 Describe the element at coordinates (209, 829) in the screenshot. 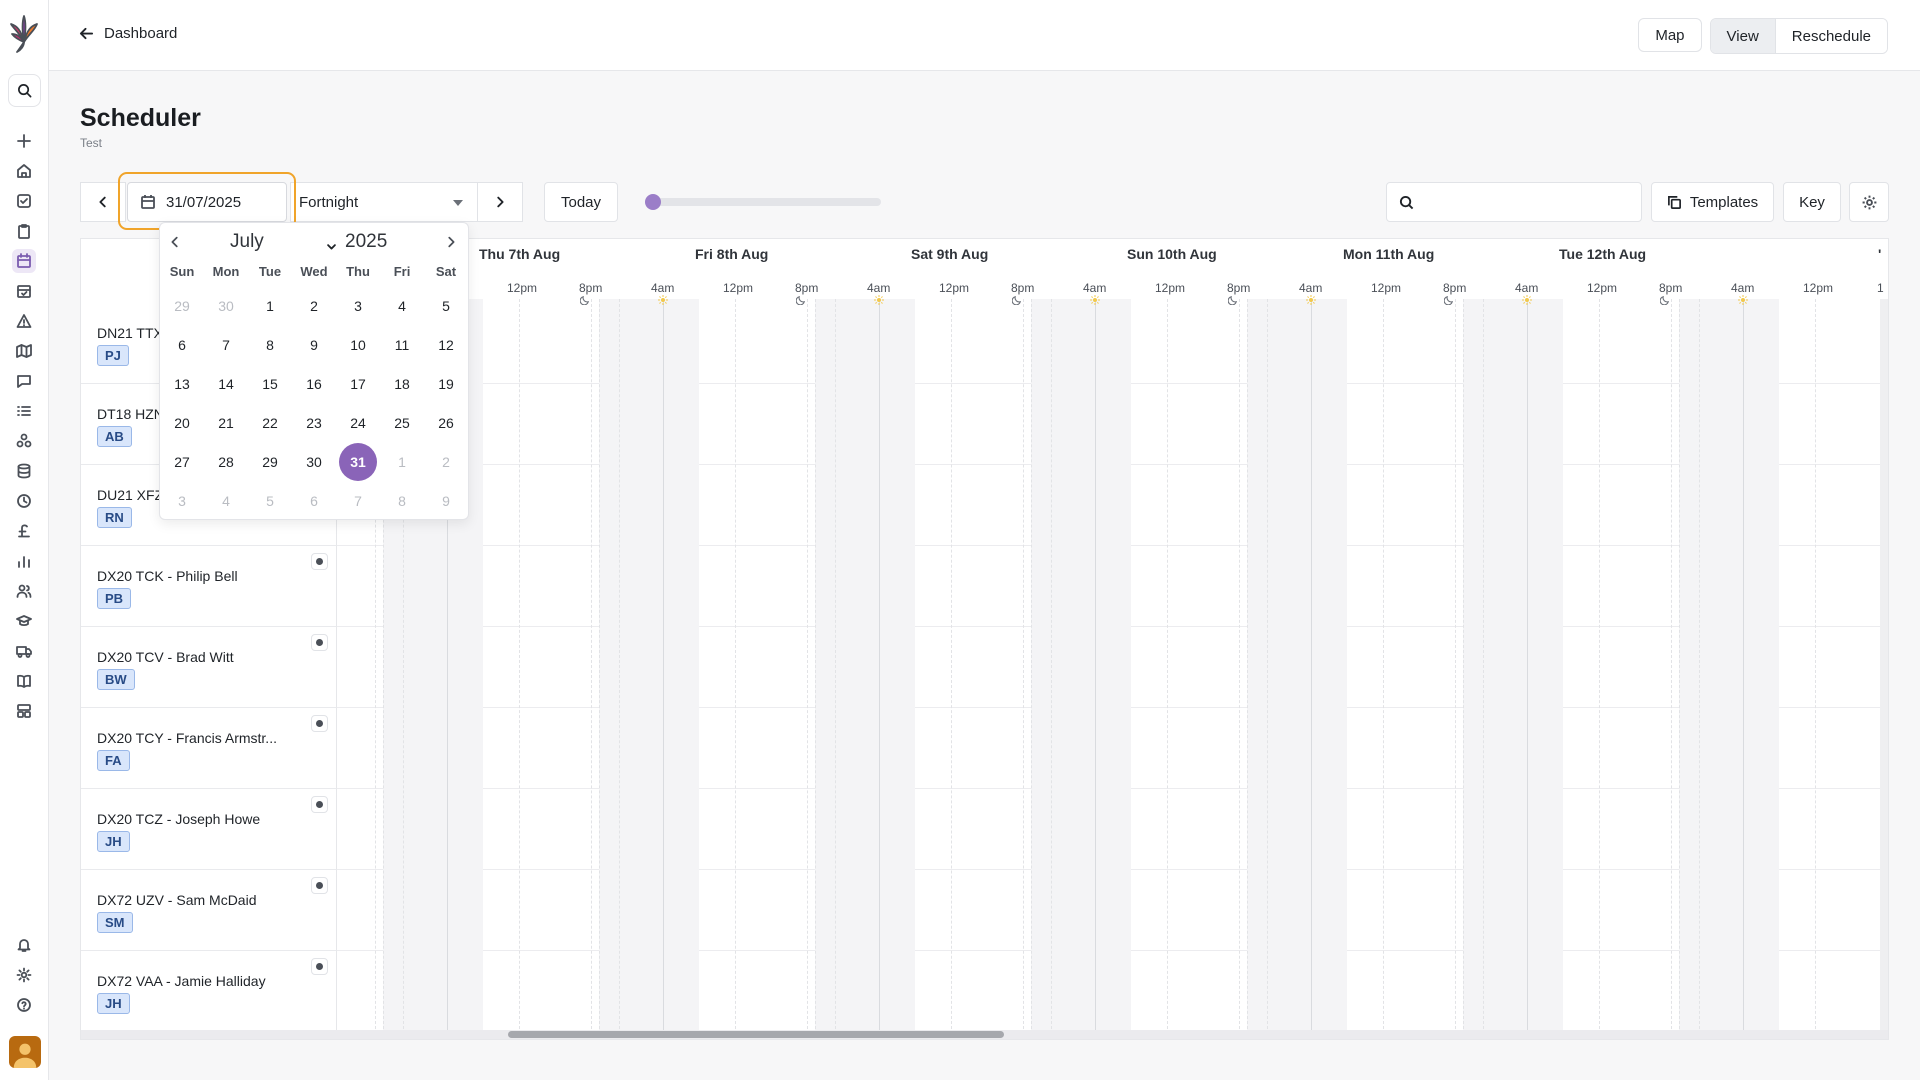

I see `resource-row: DX20 TCZ - Joseph Howe JH` at that location.